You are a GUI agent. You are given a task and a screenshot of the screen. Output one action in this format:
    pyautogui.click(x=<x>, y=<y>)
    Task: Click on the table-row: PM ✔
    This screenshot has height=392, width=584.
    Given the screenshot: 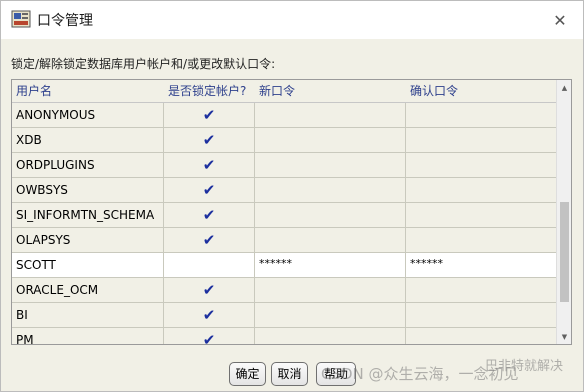 What is the action you would take?
    pyautogui.click(x=284, y=336)
    